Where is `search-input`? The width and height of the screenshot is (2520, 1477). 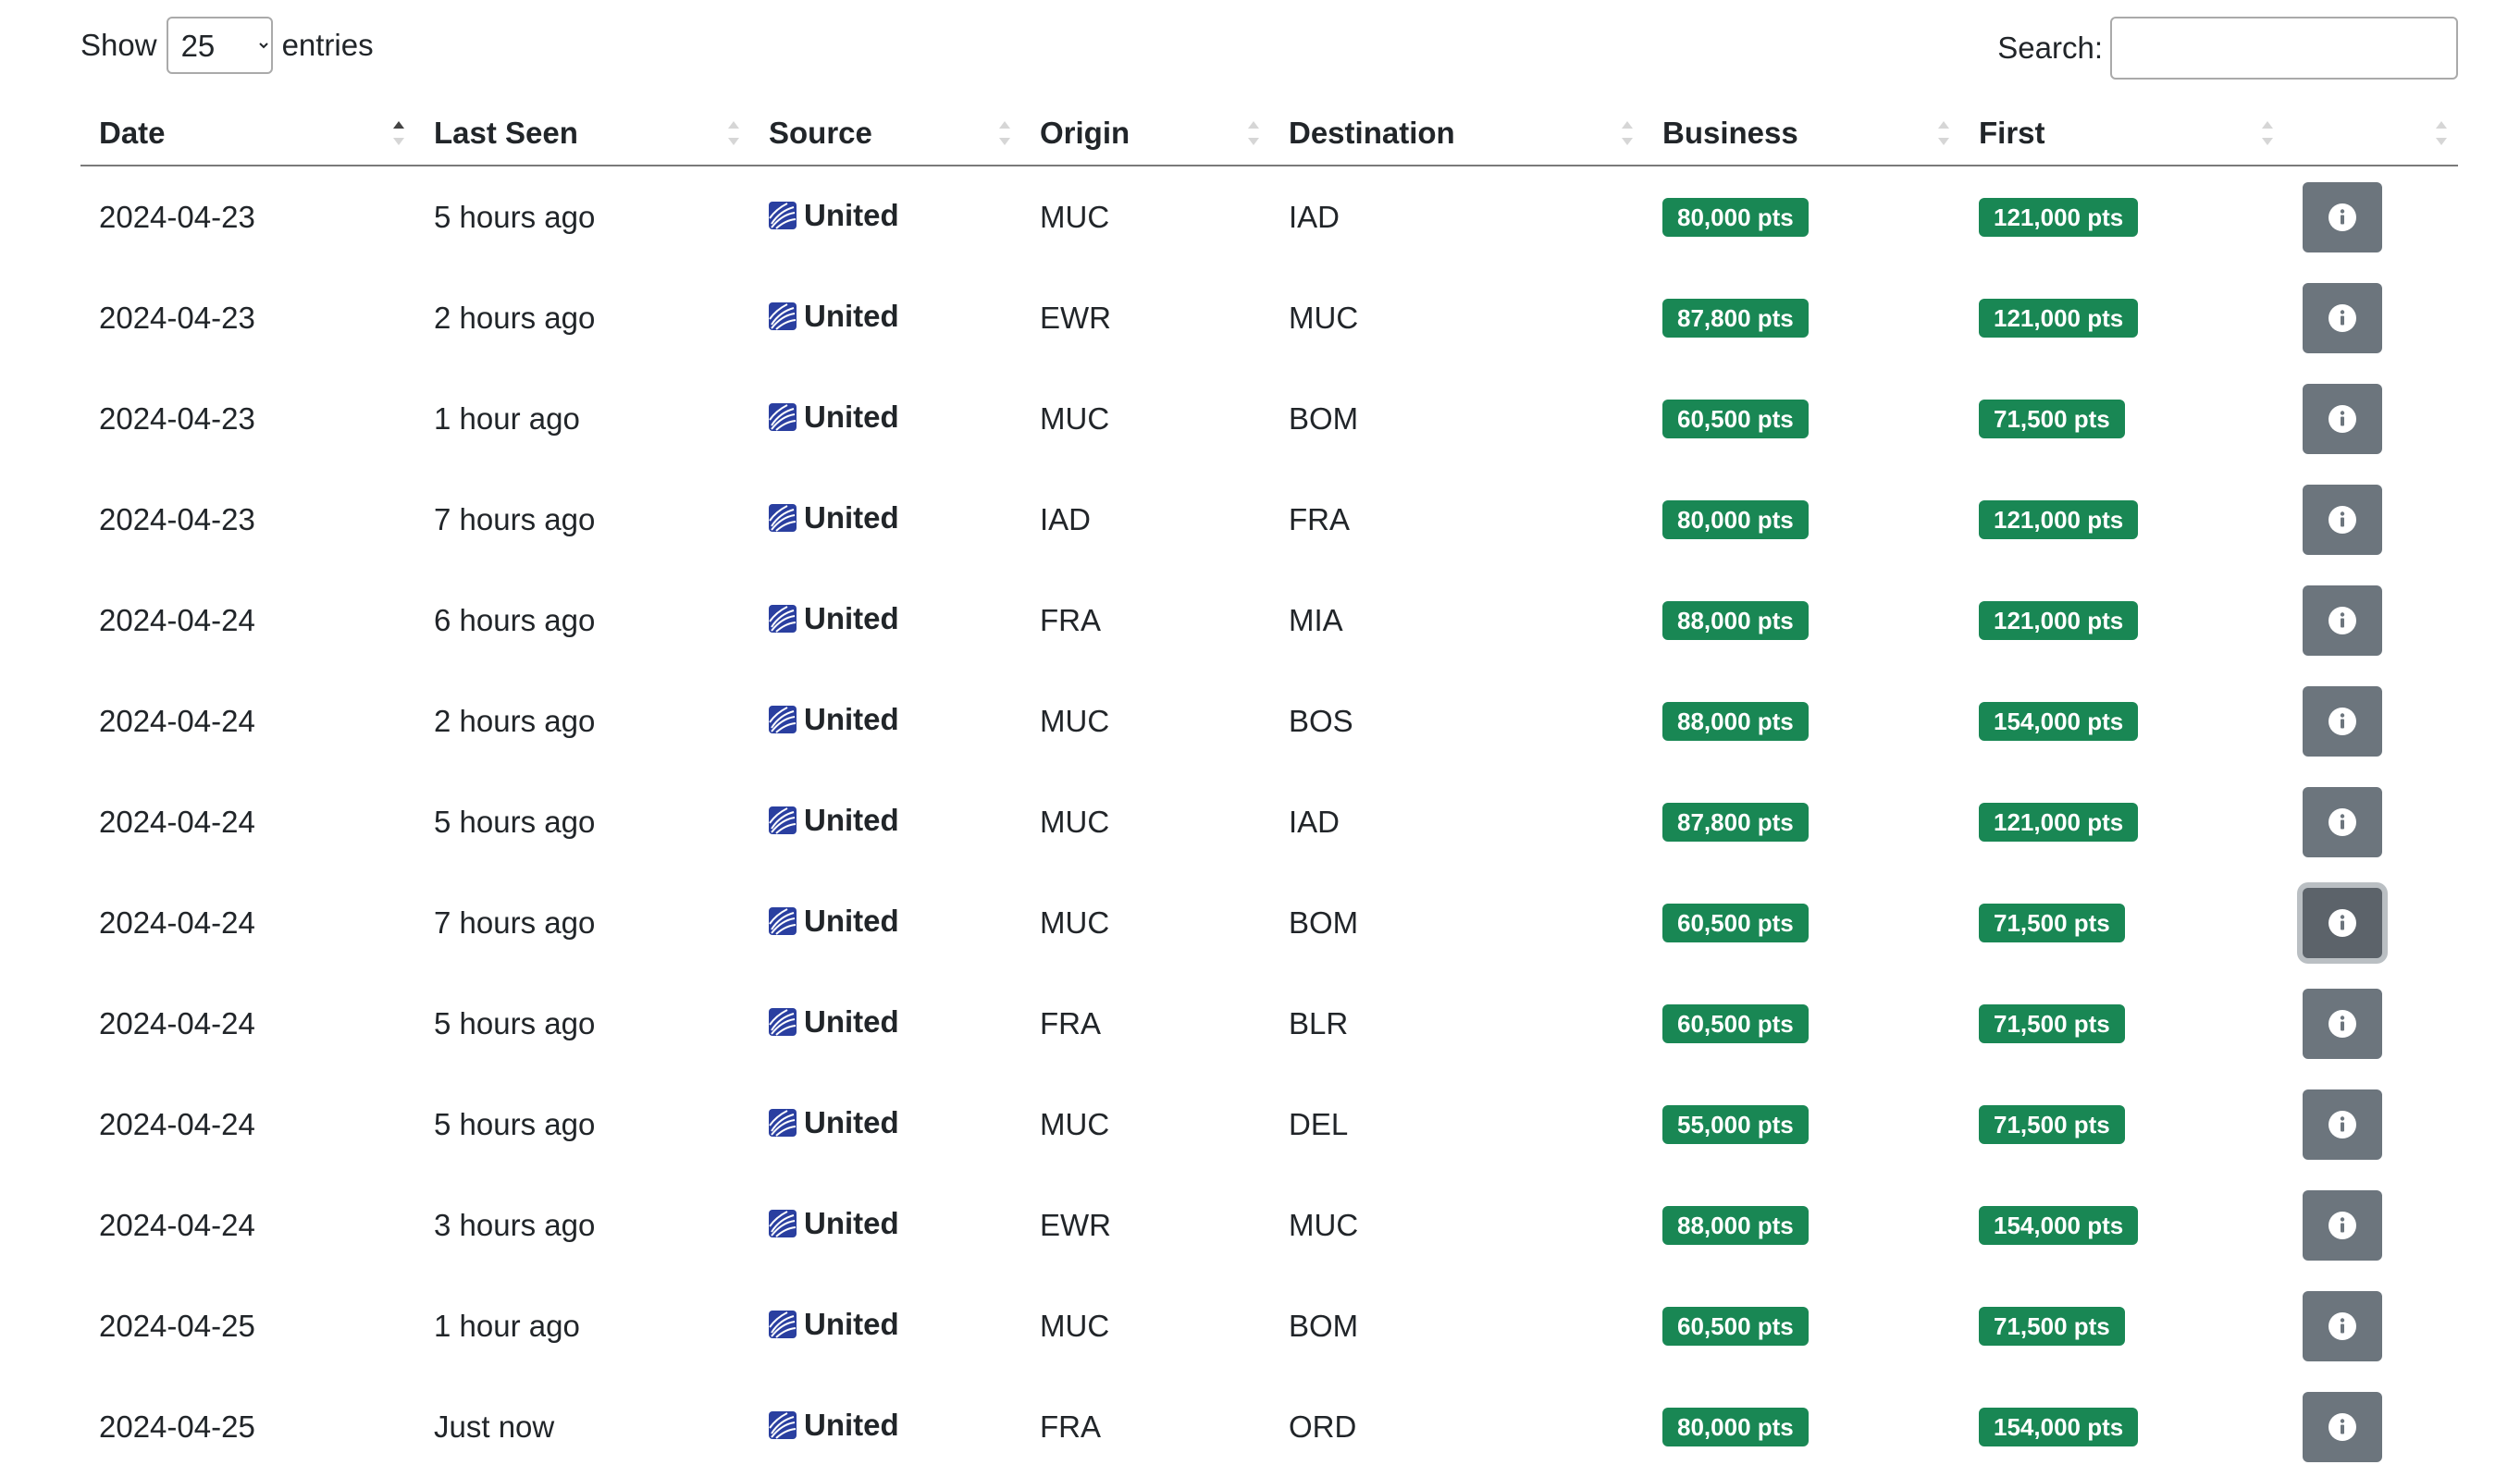
search-input is located at coordinates (2284, 48).